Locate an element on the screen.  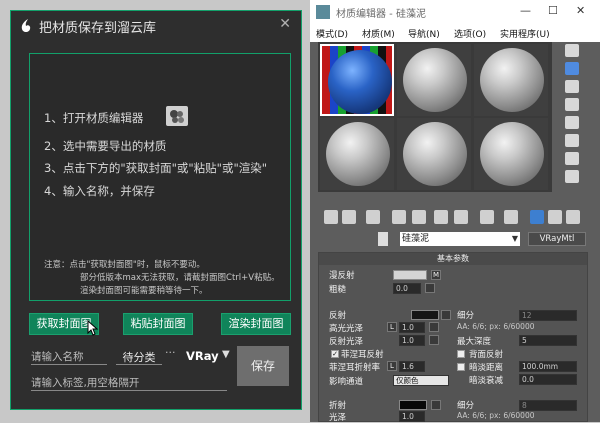
refl-gloss-field: 1.0 is located at coordinates (412, 340).